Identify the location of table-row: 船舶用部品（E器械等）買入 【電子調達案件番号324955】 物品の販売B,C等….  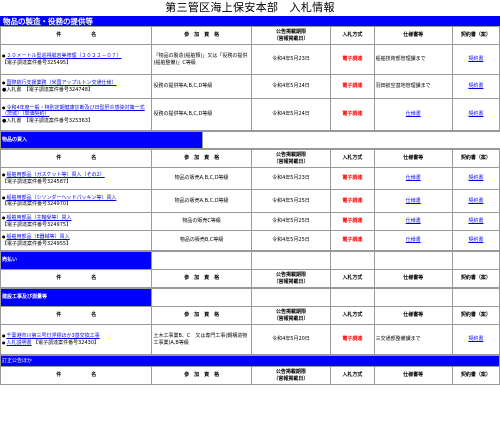
(250, 240).